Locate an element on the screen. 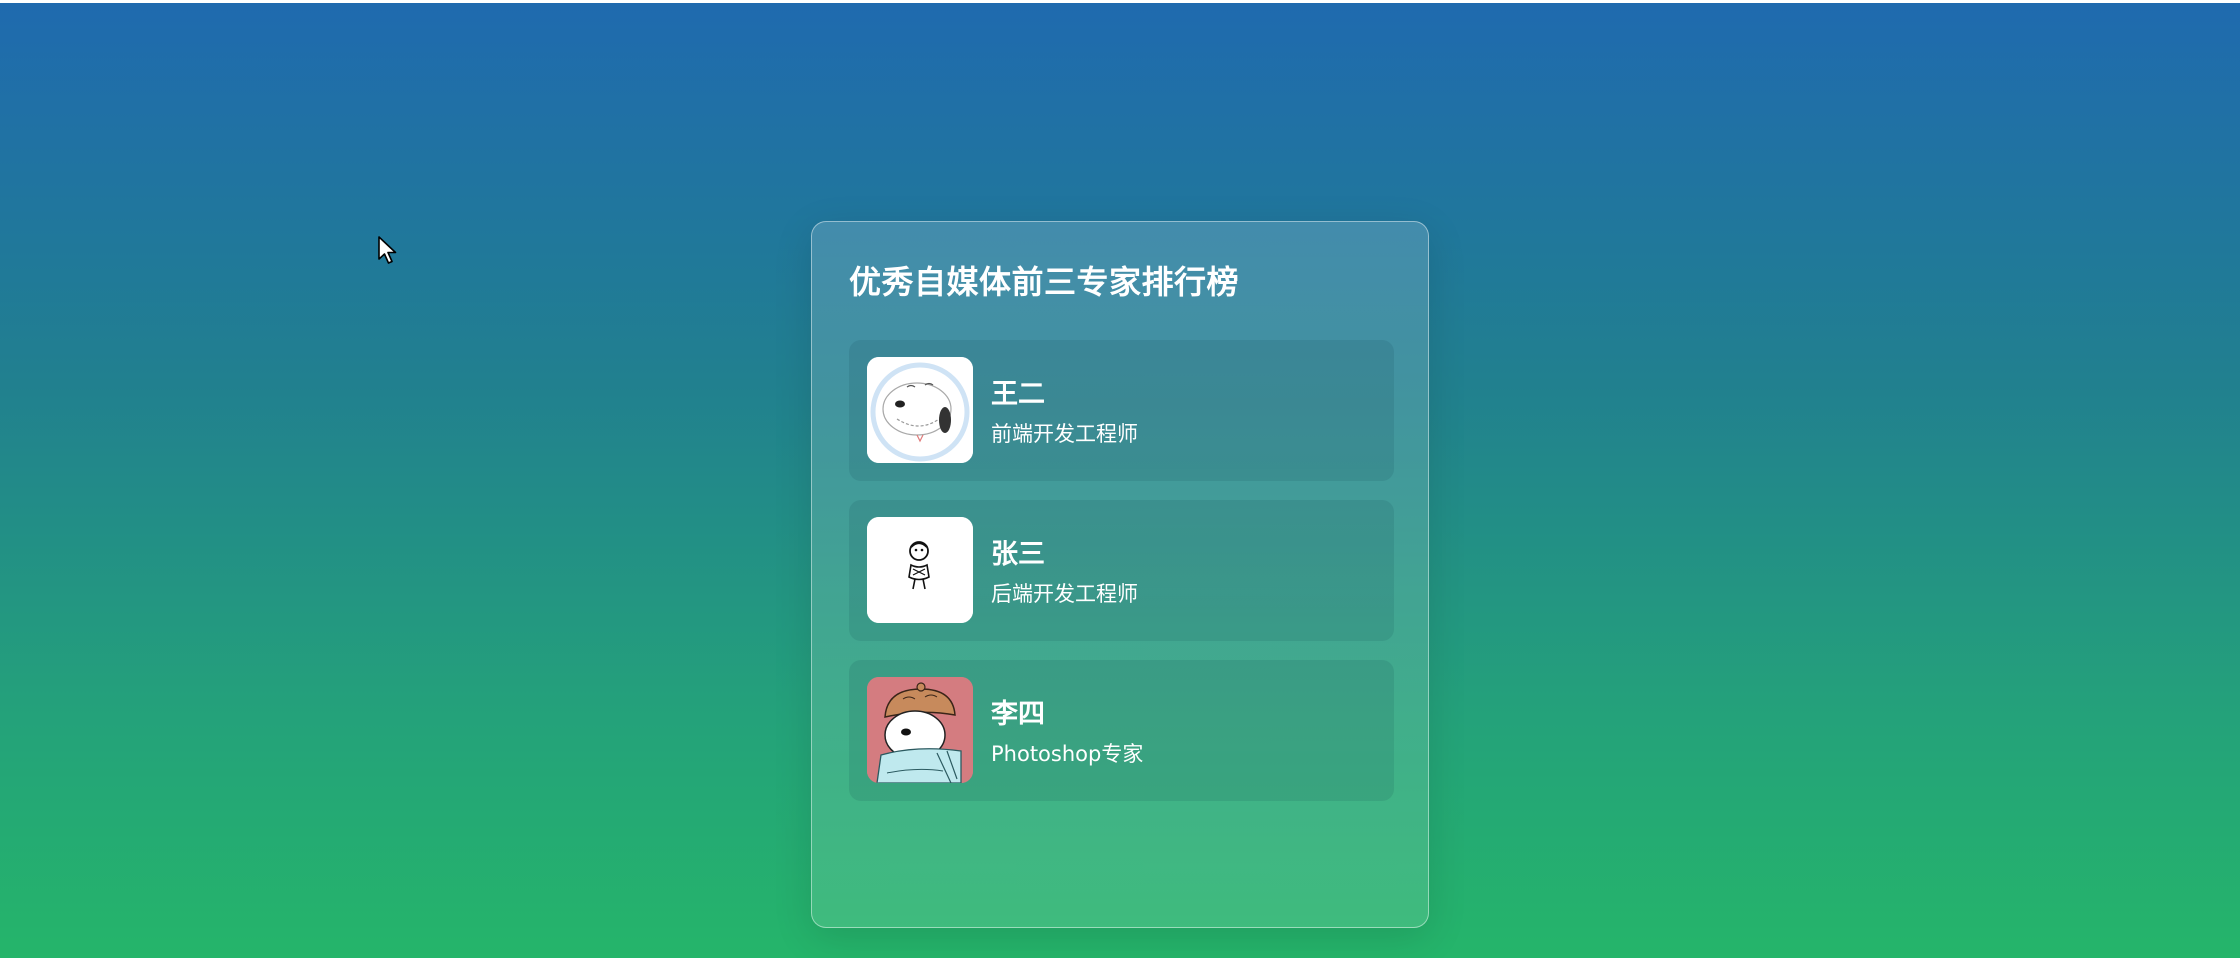 This screenshot has height=958, width=2240. expert-item-2: 张三 后端开发工程师 is located at coordinates (1121, 570).